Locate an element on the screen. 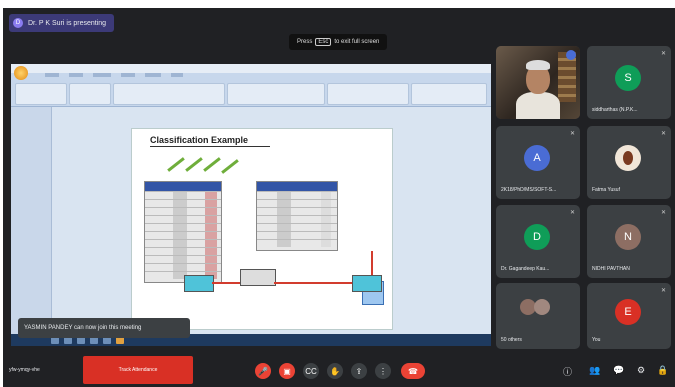 The width and height of the screenshot is (675, 387). test-table-header is located at coordinates (297, 186).